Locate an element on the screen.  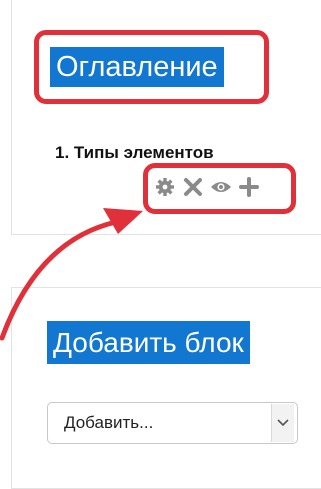
toc-item: 1. Типы элементов is located at coordinates (134, 153).